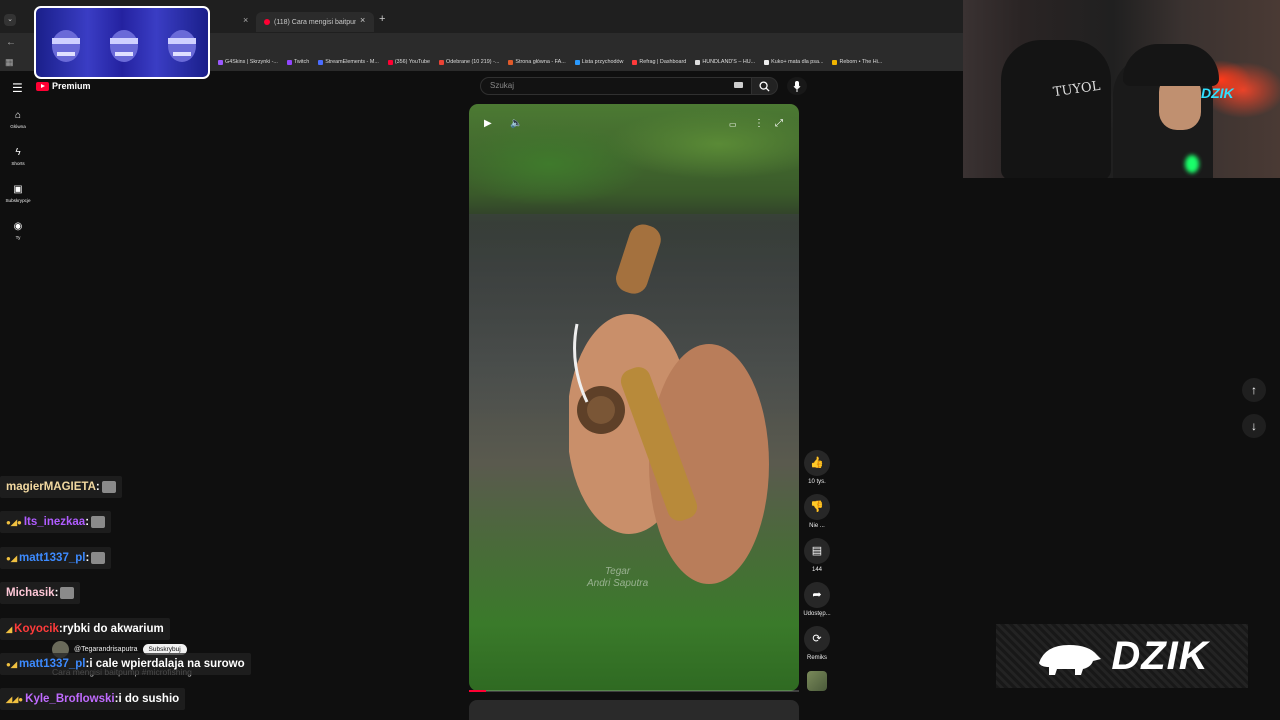 This screenshot has width=1280, height=720. I want to click on home-icon: ⌂, so click(18, 115).